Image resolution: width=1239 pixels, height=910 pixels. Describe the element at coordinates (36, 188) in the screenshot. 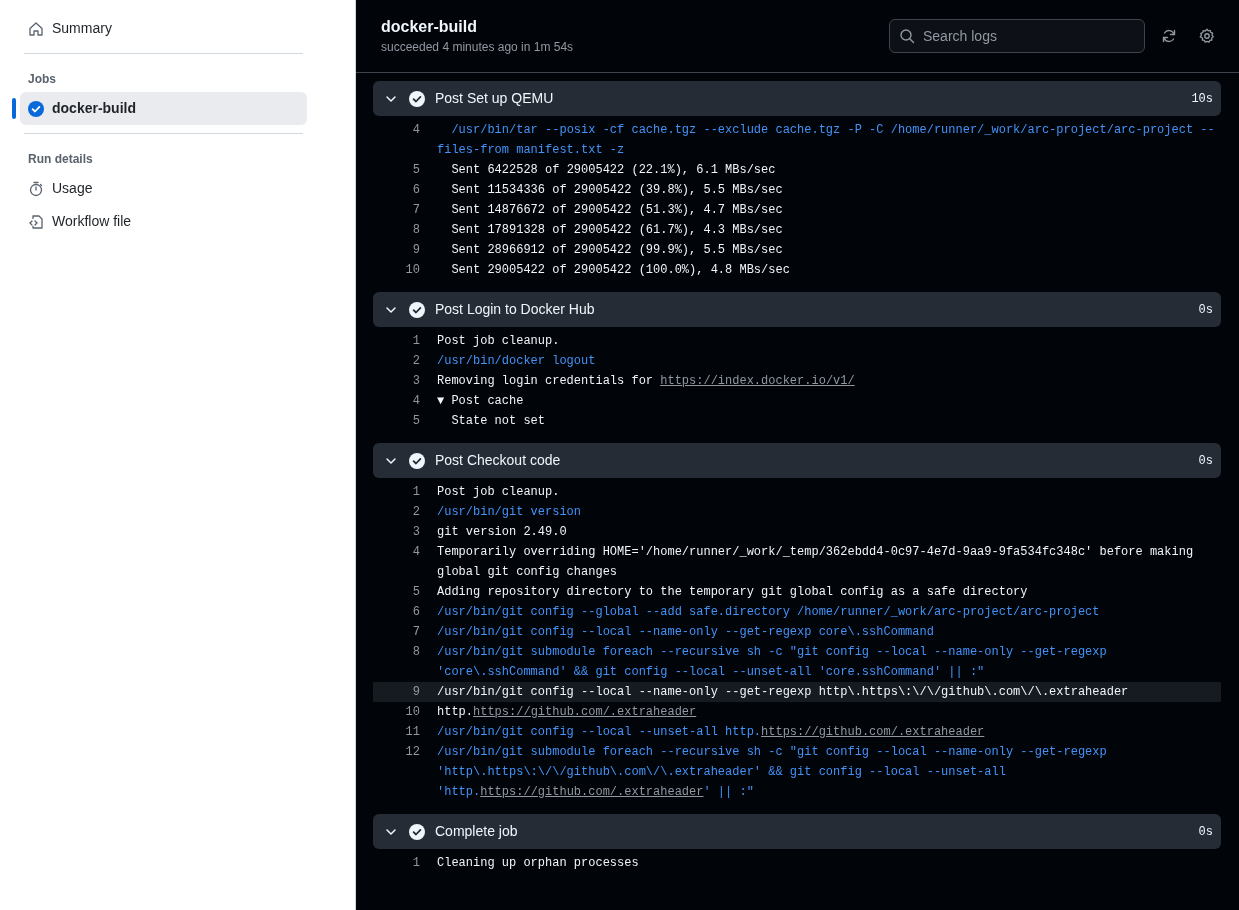

I see `stopwatch-icon` at that location.